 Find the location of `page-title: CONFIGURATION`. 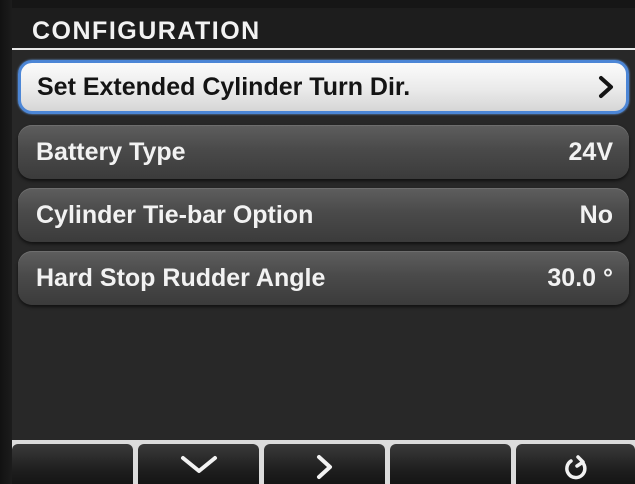

page-title: CONFIGURATION is located at coordinates (146, 31).